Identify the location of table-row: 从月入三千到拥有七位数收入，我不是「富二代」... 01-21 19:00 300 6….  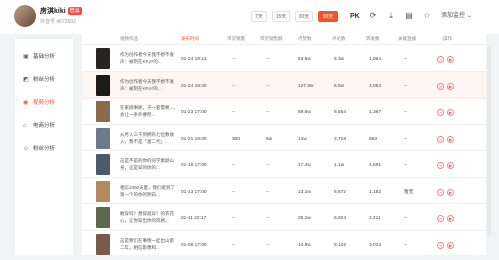
(284, 138).